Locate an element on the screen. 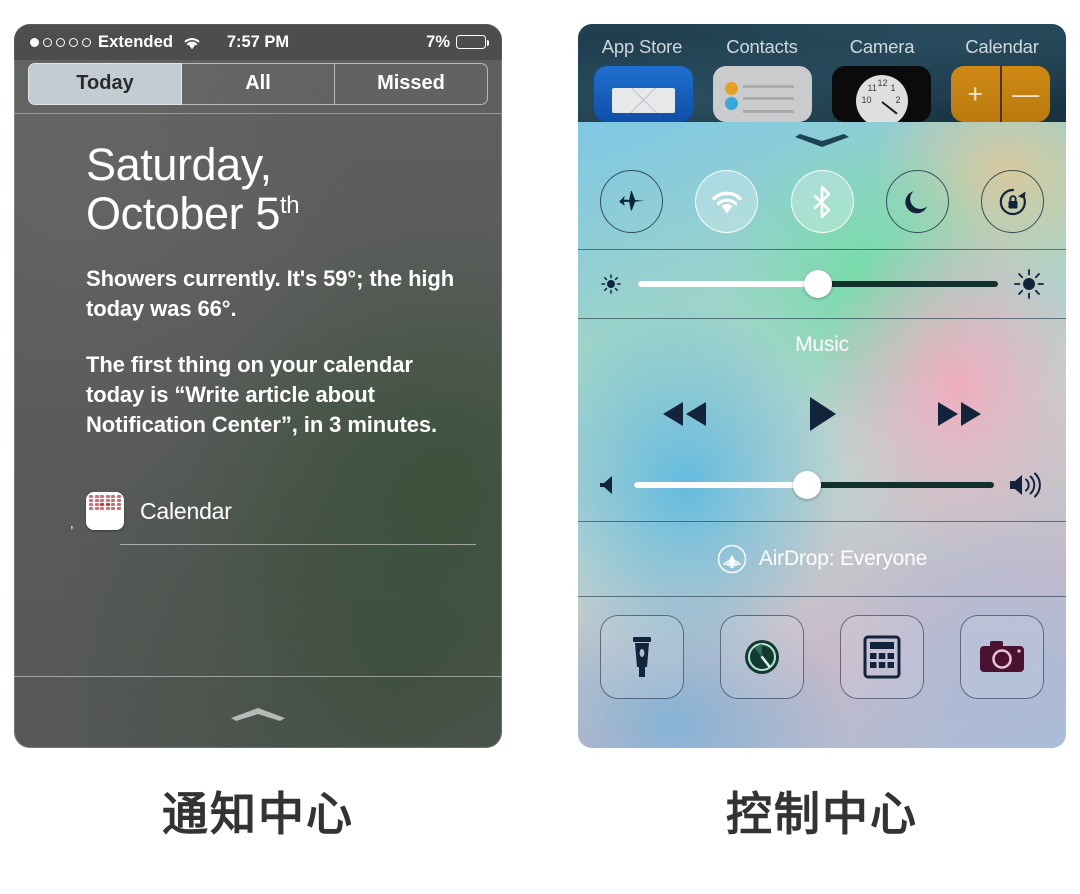 The image size is (1080, 894). camera-icon is located at coordinates (1002, 656).